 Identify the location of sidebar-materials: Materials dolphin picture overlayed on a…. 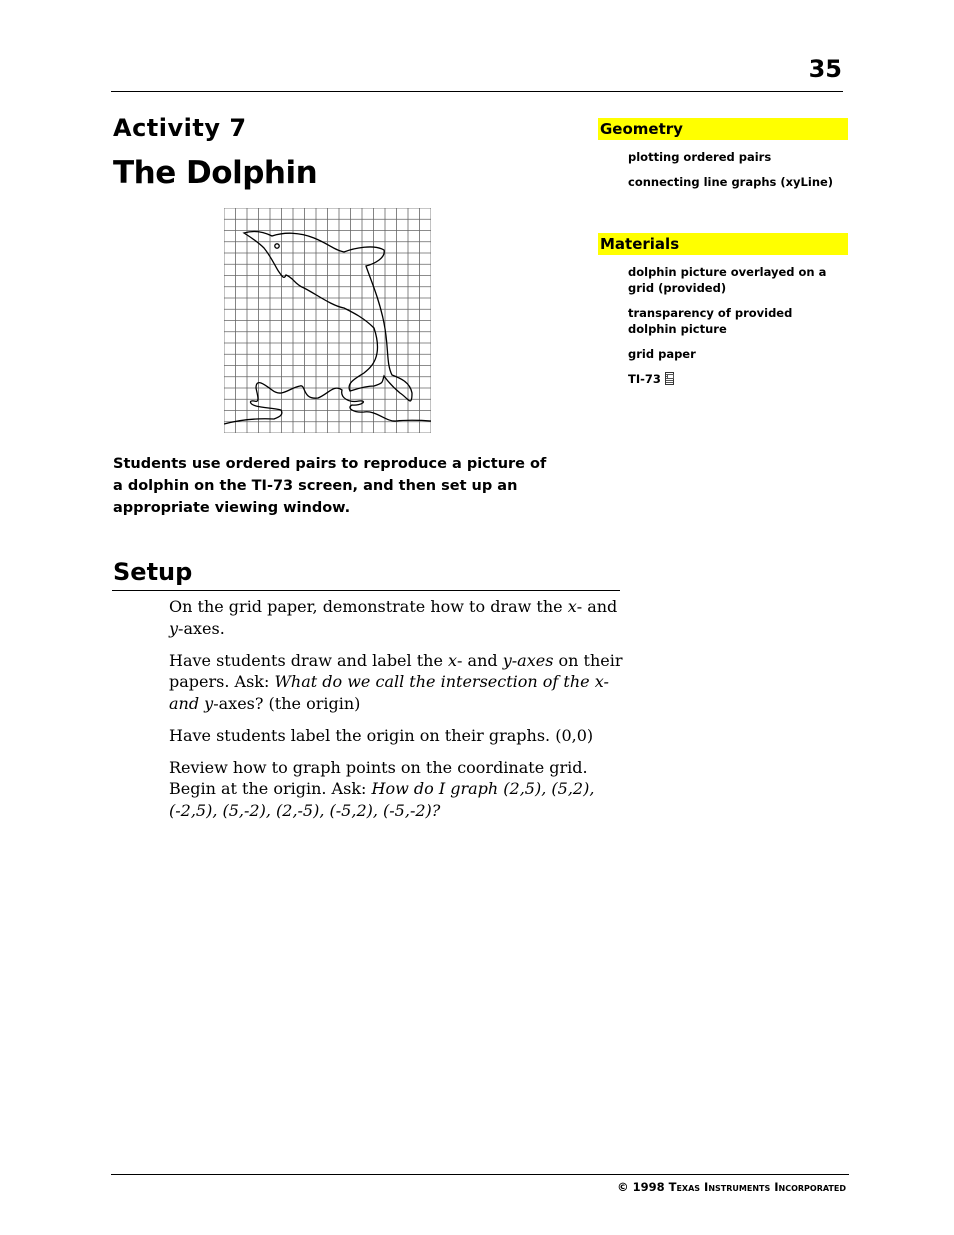
(723, 310).